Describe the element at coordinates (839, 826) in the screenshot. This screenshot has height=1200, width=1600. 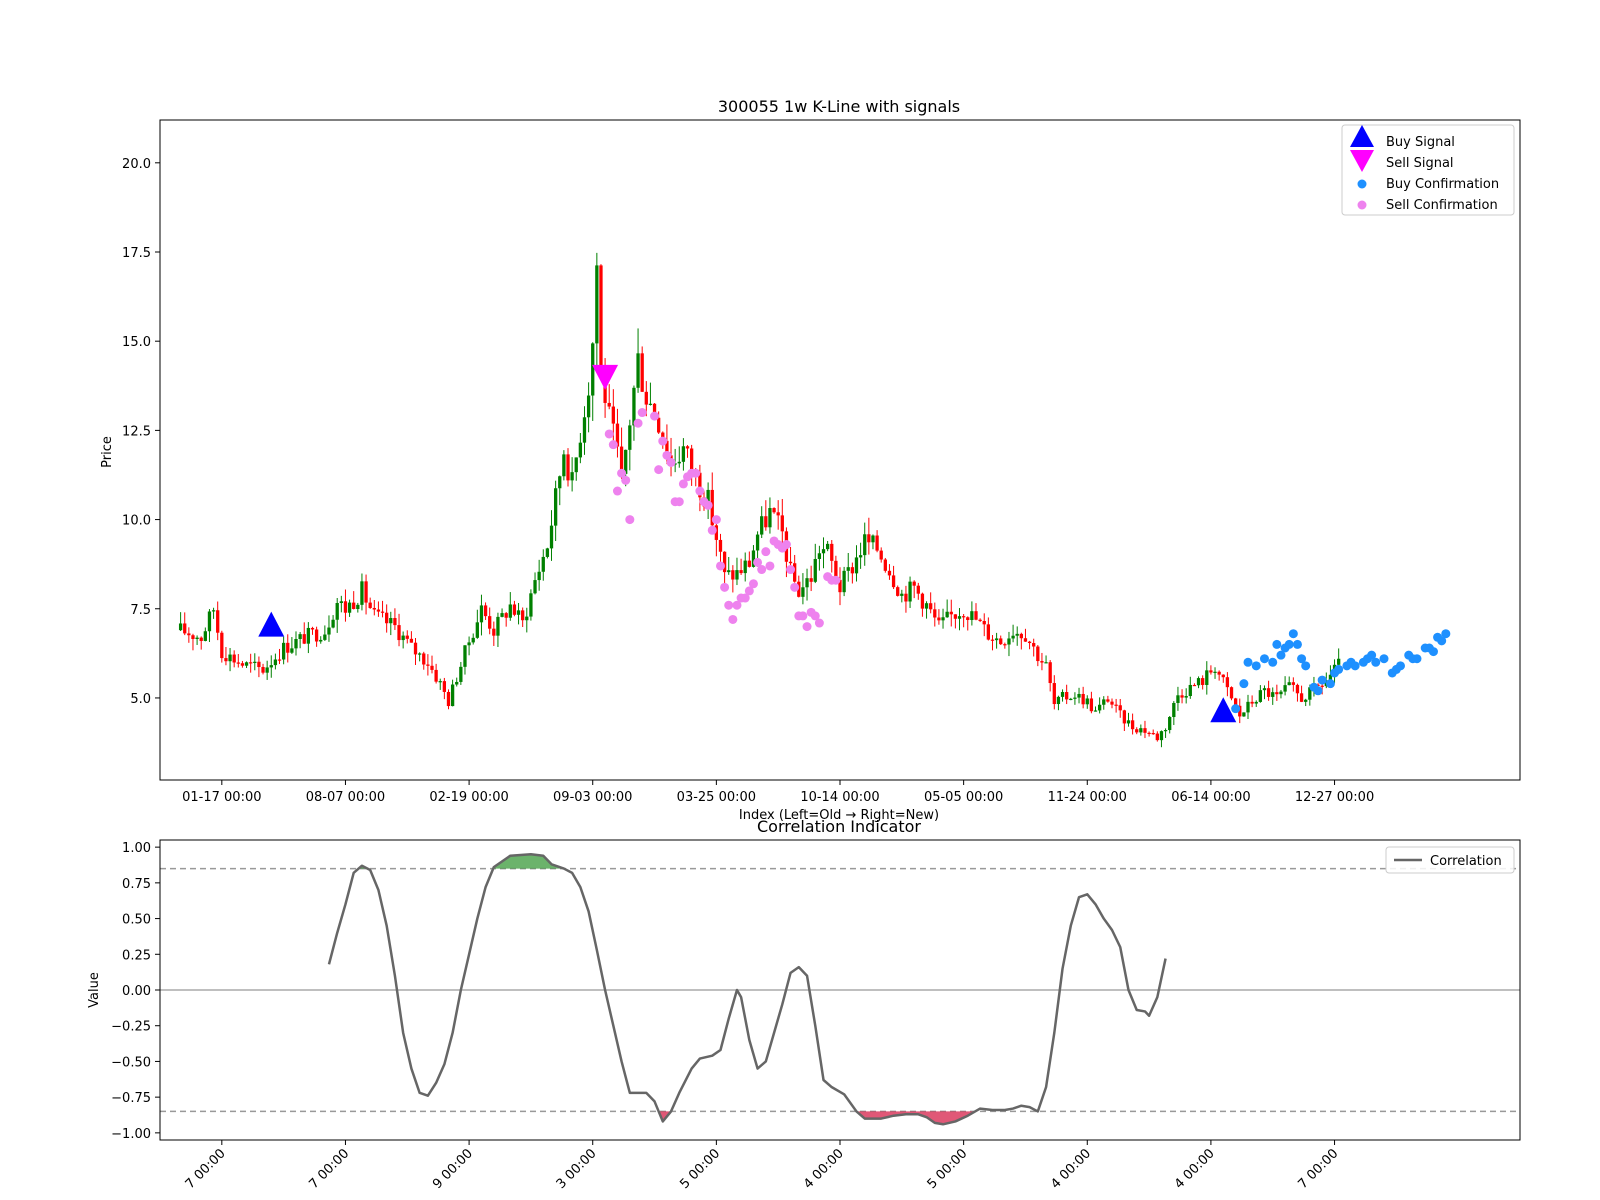
I see `correlation-title: Correlation Indicator` at that location.